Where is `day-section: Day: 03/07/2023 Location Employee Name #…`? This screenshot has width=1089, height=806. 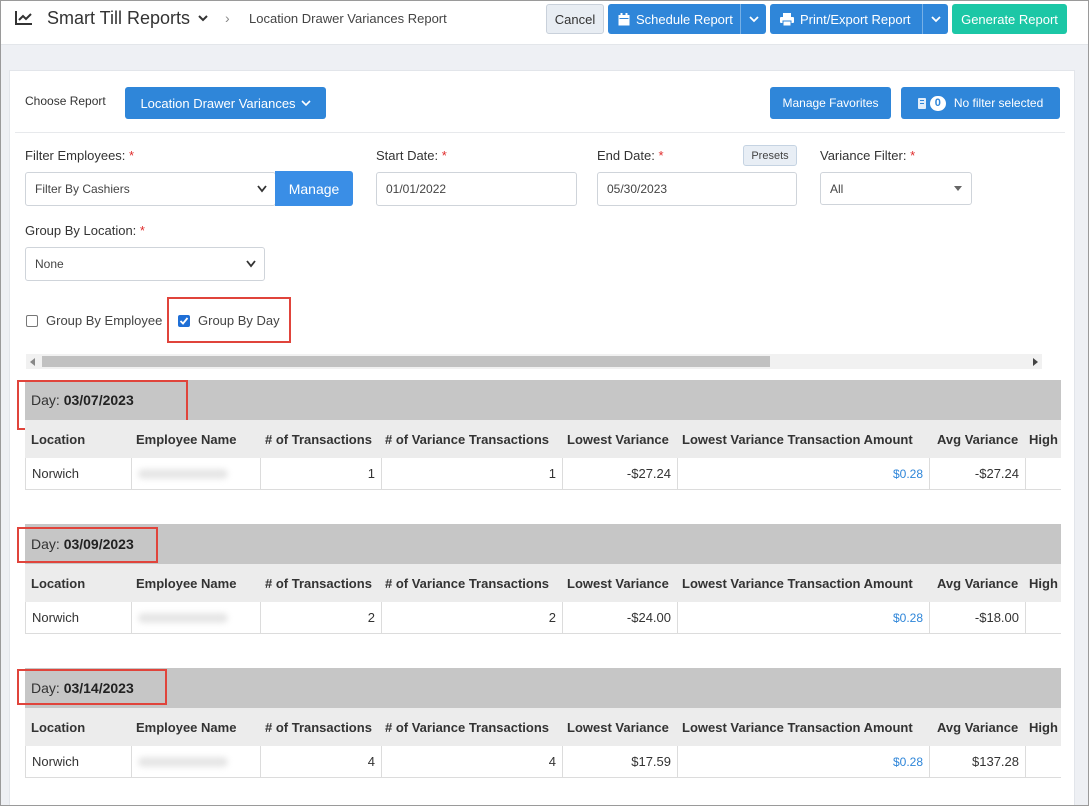
day-section: Day: 03/07/2023 Location Employee Name #… is located at coordinates (539, 436).